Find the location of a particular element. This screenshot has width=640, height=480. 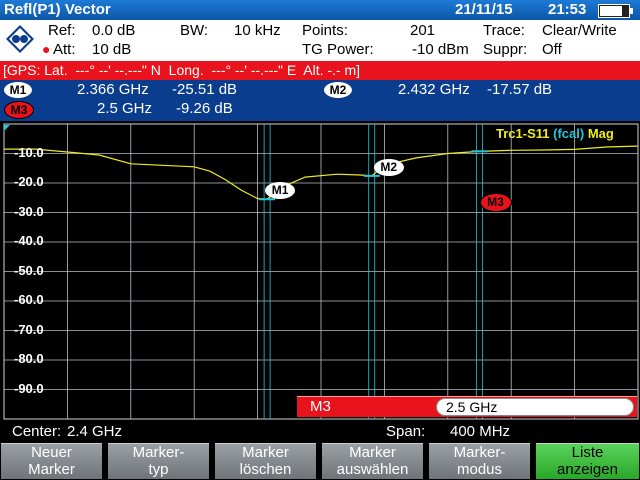

bw-value: 10 kHz is located at coordinates (257, 30).